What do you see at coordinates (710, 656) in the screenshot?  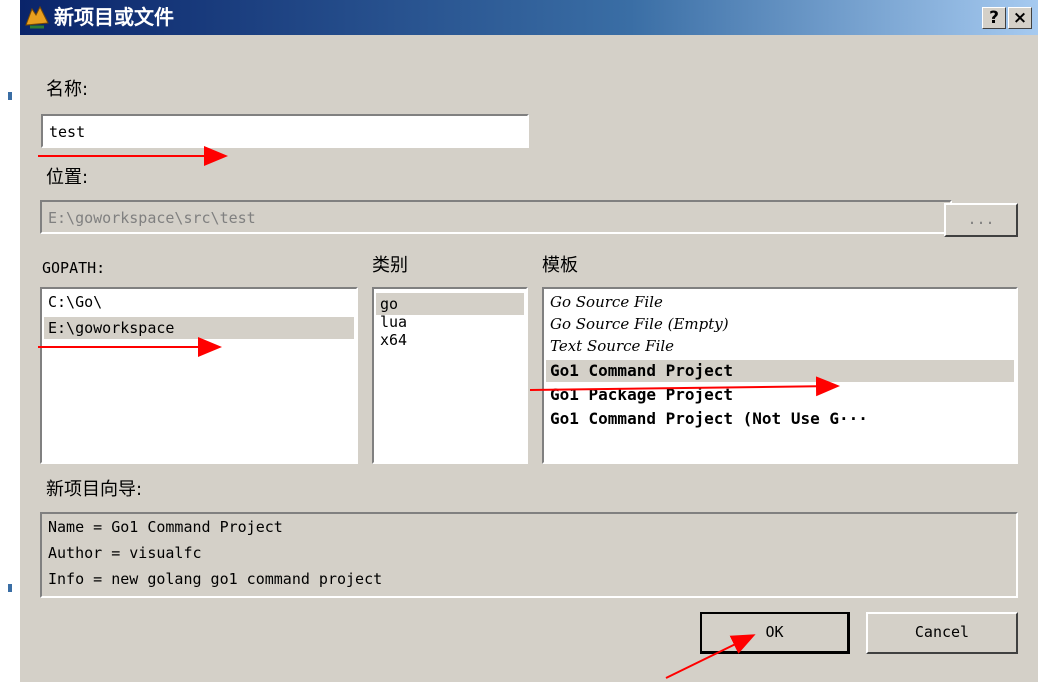 I see `arrow-ok-button` at bounding box center [710, 656].